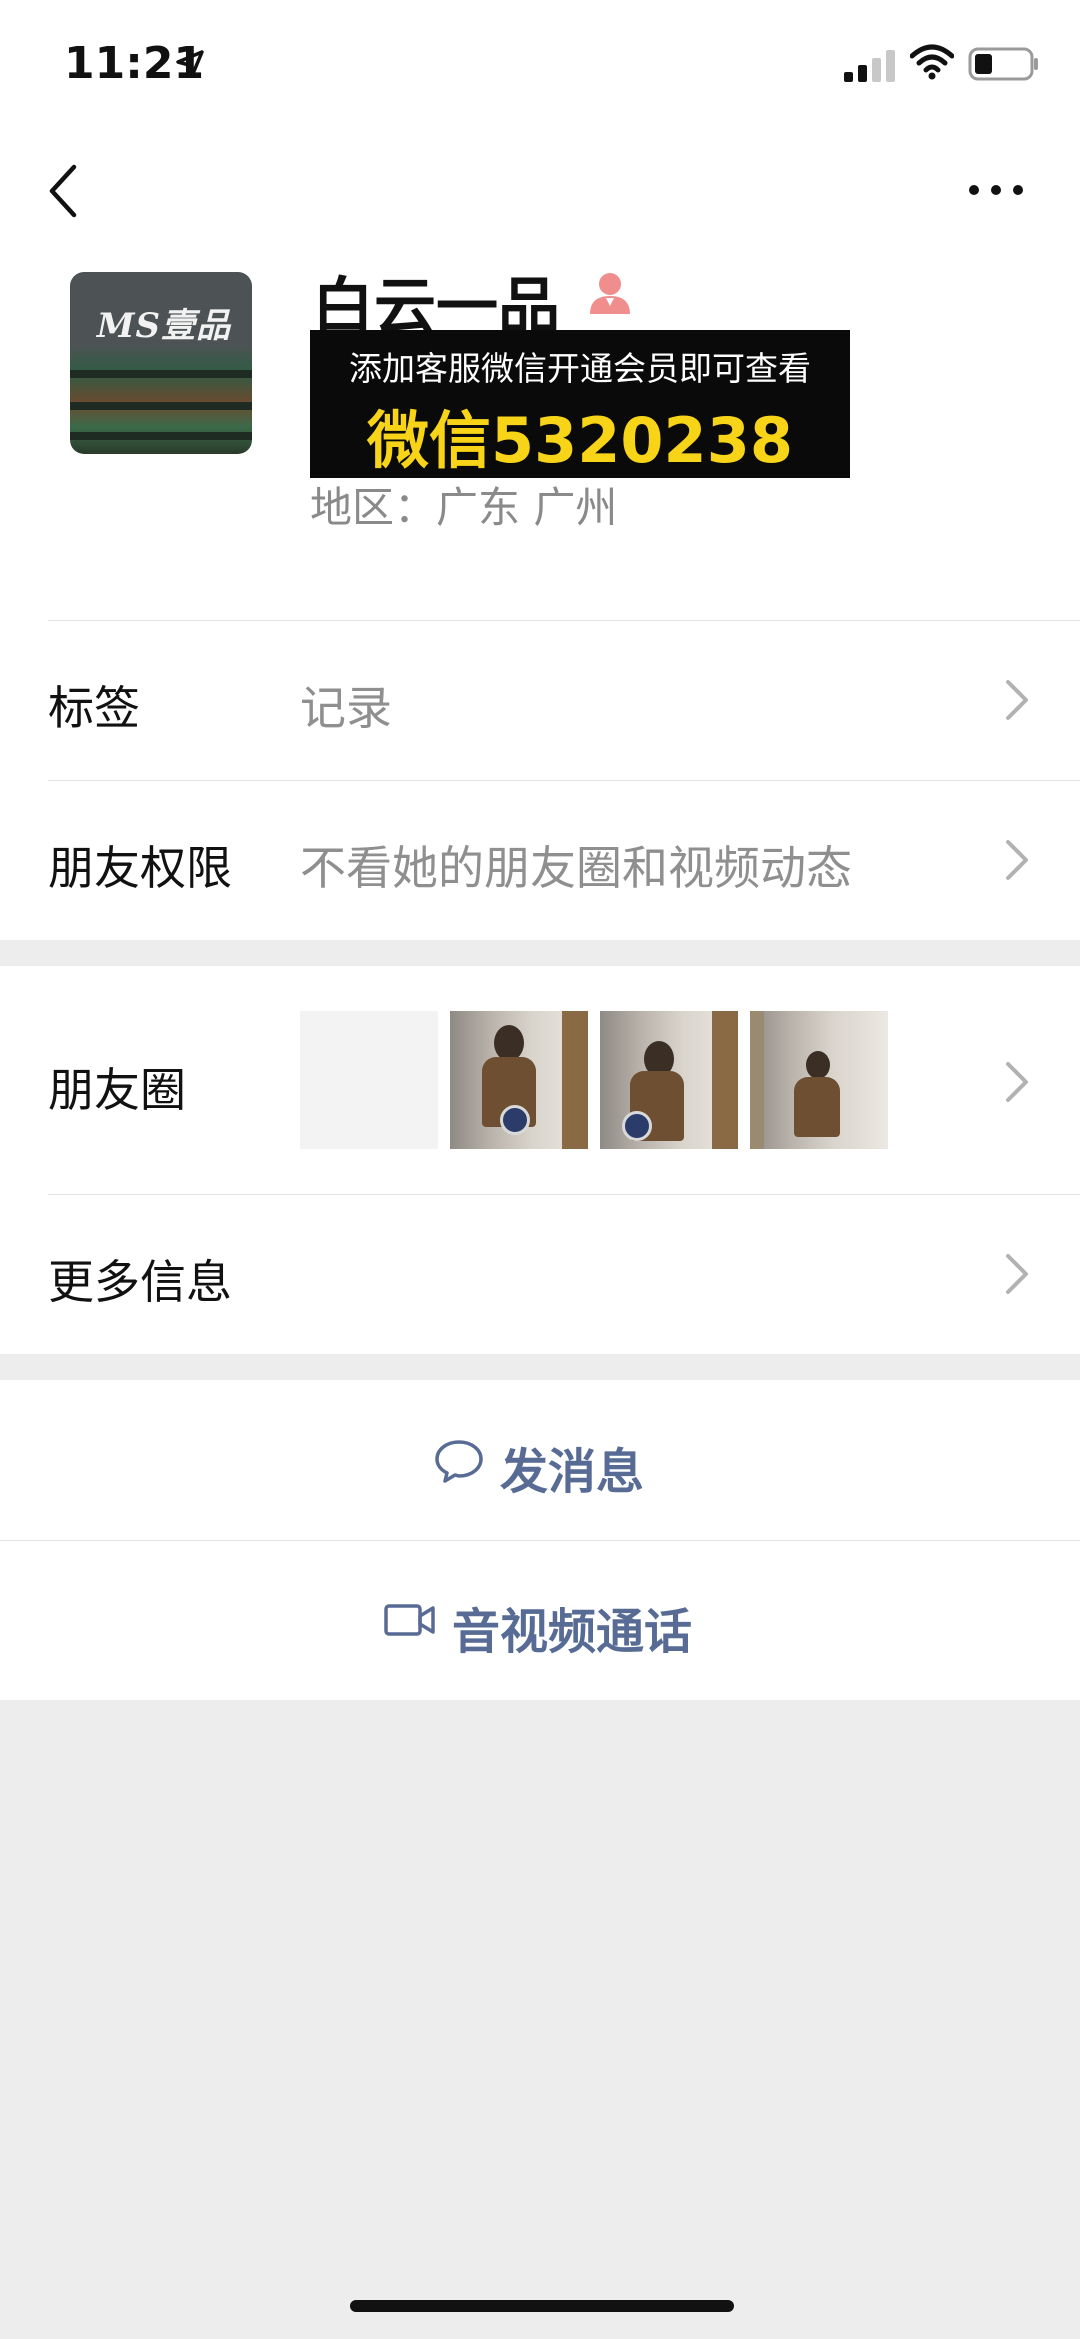 This screenshot has width=1080, height=2339. I want to click on promo-text: 添加客服微信开通会员即可查看, so click(580, 368).